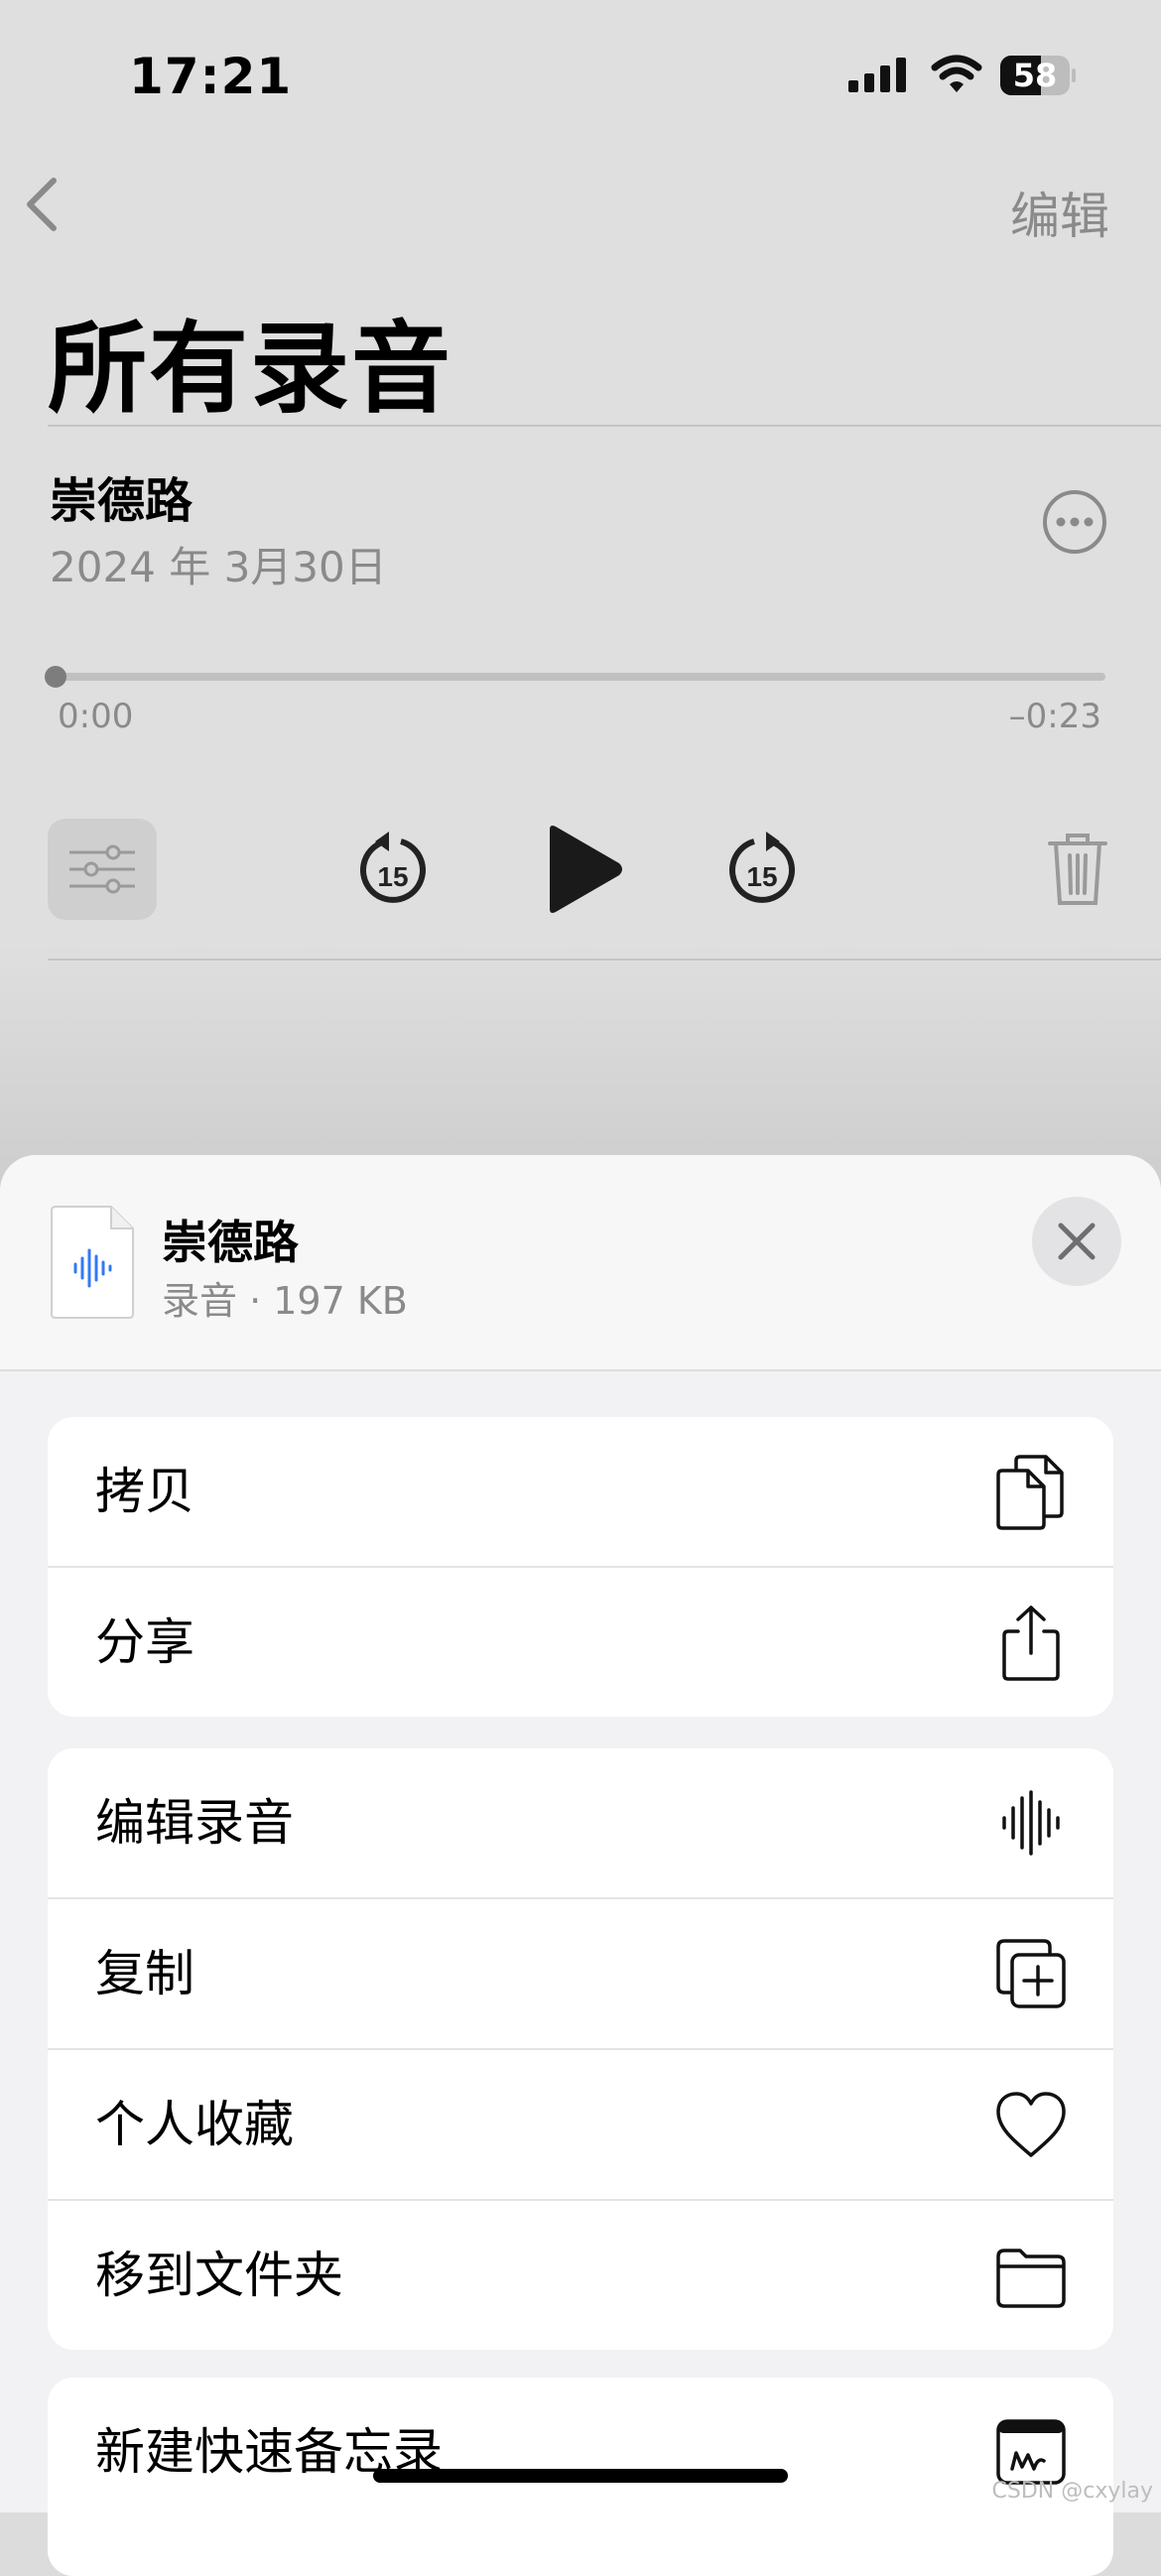 This screenshot has height=2576, width=1161. What do you see at coordinates (144, 1974) in the screenshot?
I see `action-label: 复制` at bounding box center [144, 1974].